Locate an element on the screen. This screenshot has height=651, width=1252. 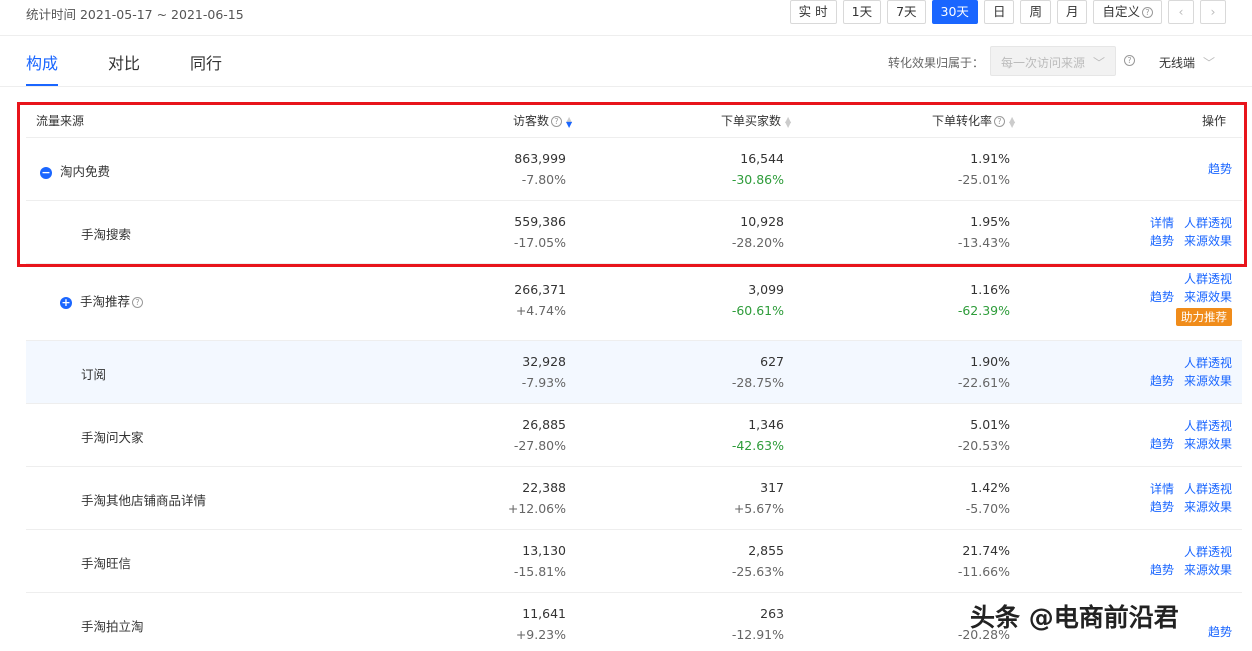
tab-compare: 对比 is located at coordinates (124, 68).